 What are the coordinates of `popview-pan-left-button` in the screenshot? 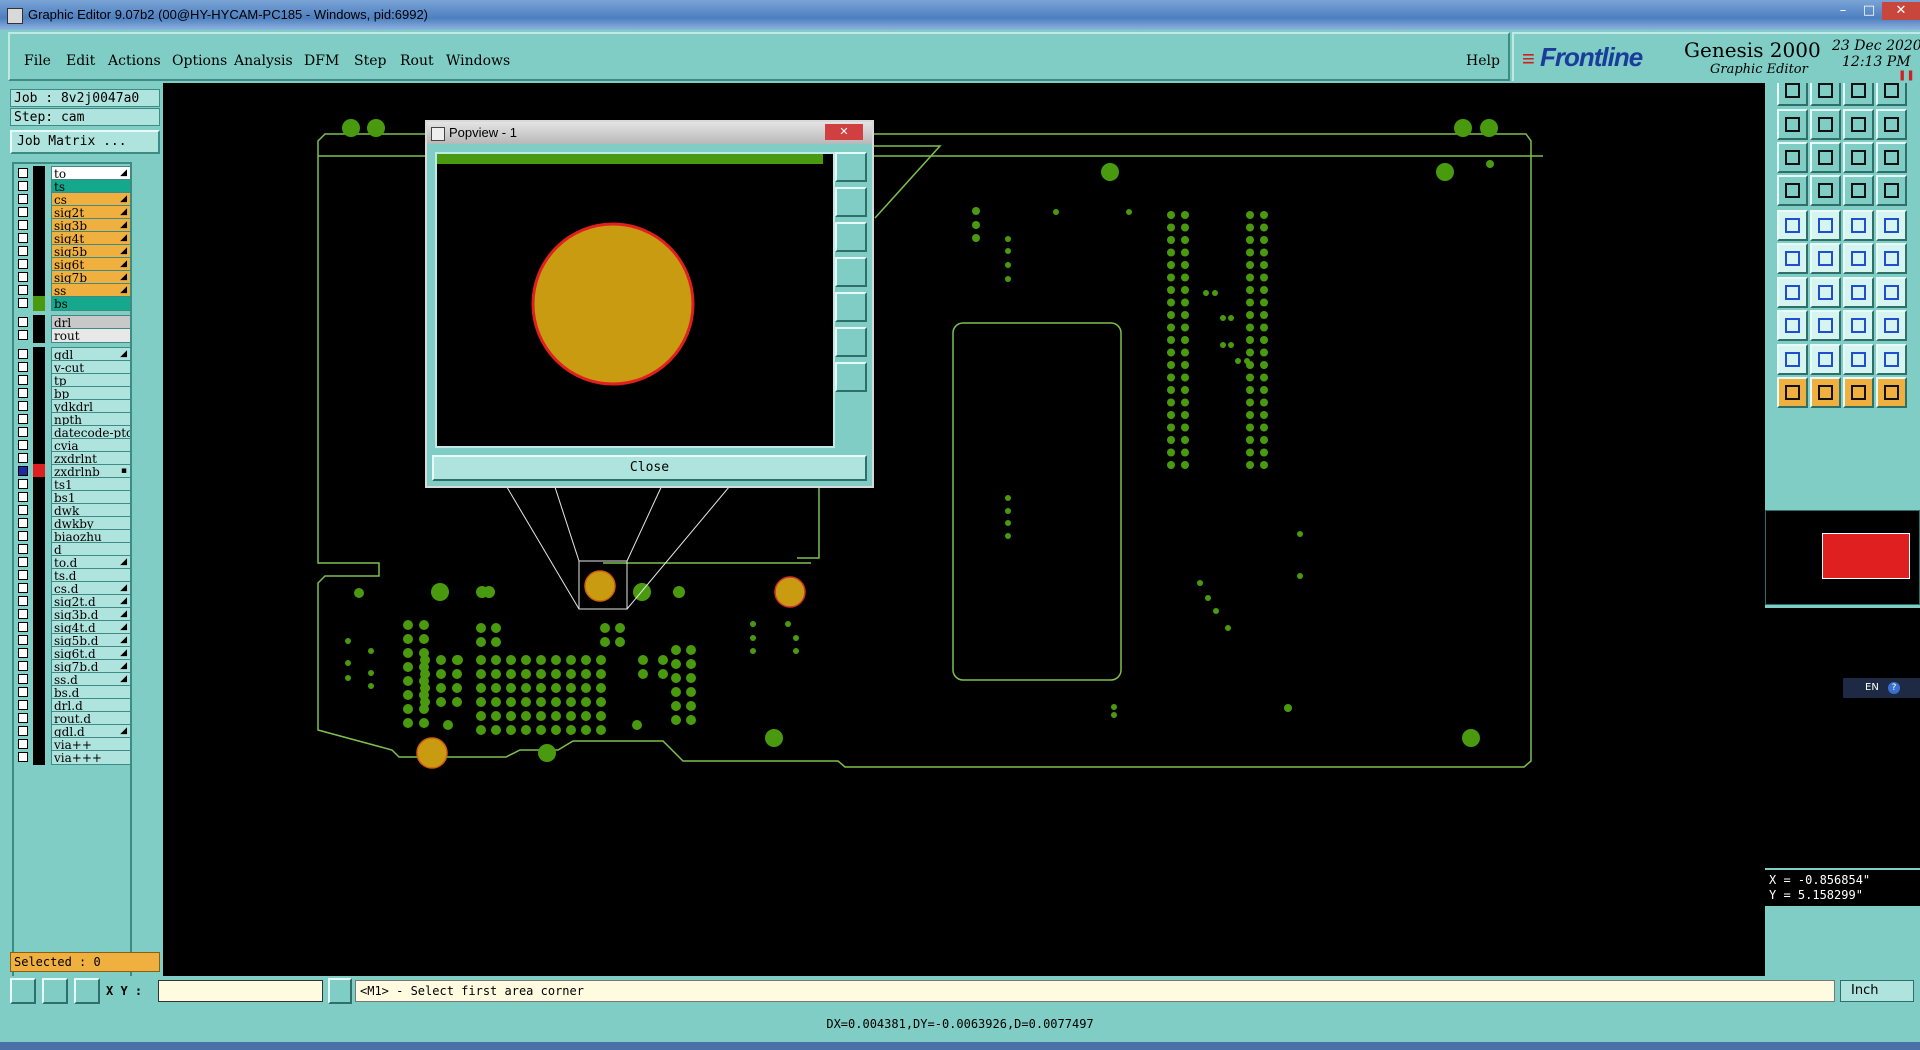 It's located at (851, 272).